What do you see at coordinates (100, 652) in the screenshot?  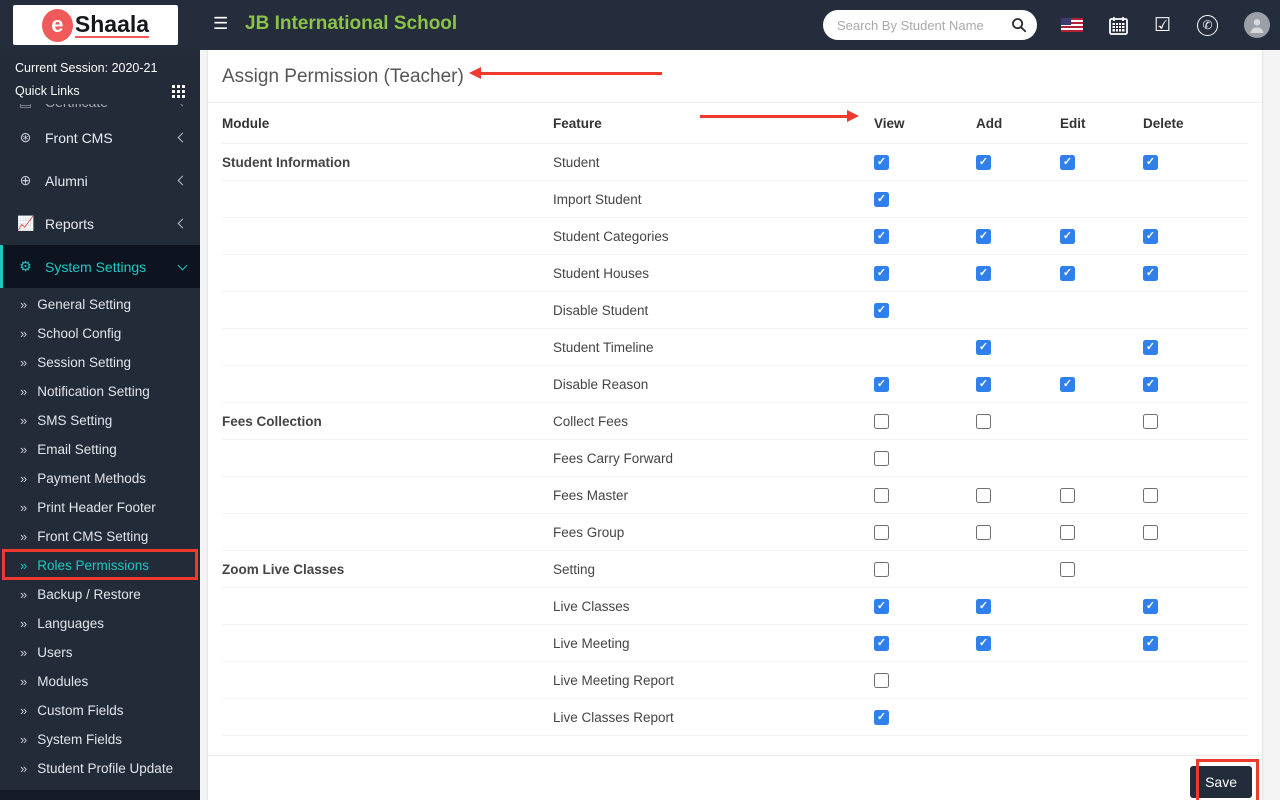 I see `submenu-item-users: » Users` at bounding box center [100, 652].